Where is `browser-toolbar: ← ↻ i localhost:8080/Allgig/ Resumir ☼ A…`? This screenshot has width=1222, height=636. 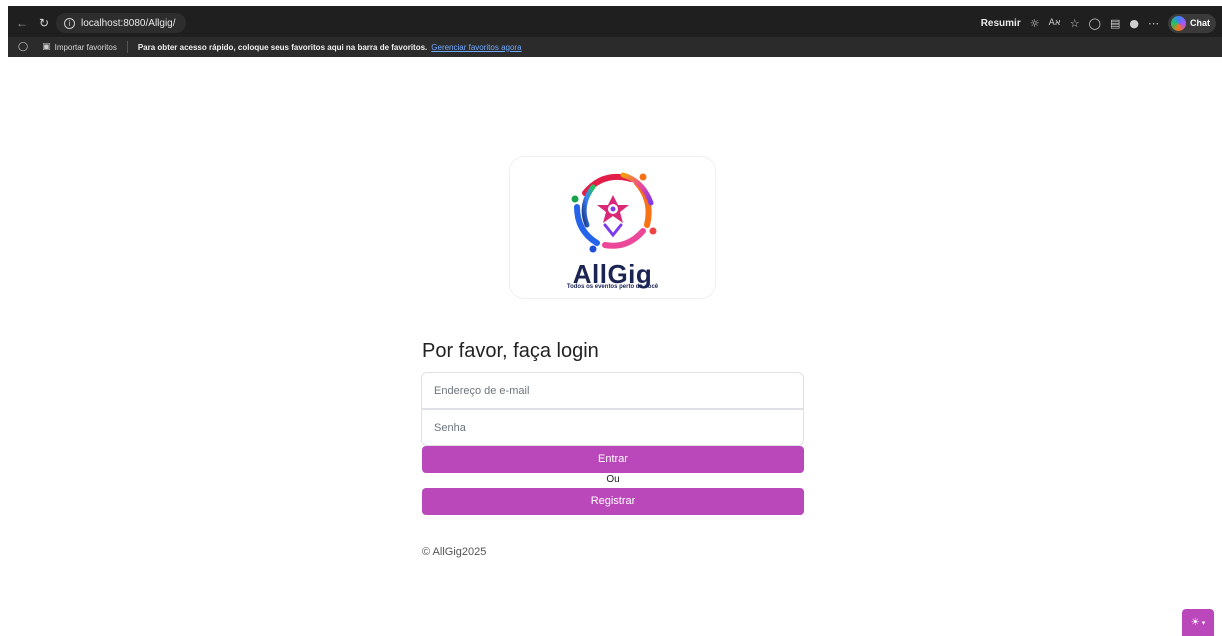 browser-toolbar: ← ↻ i localhost:8080/Allgig/ Resumir ☼ A… is located at coordinates (615, 23).